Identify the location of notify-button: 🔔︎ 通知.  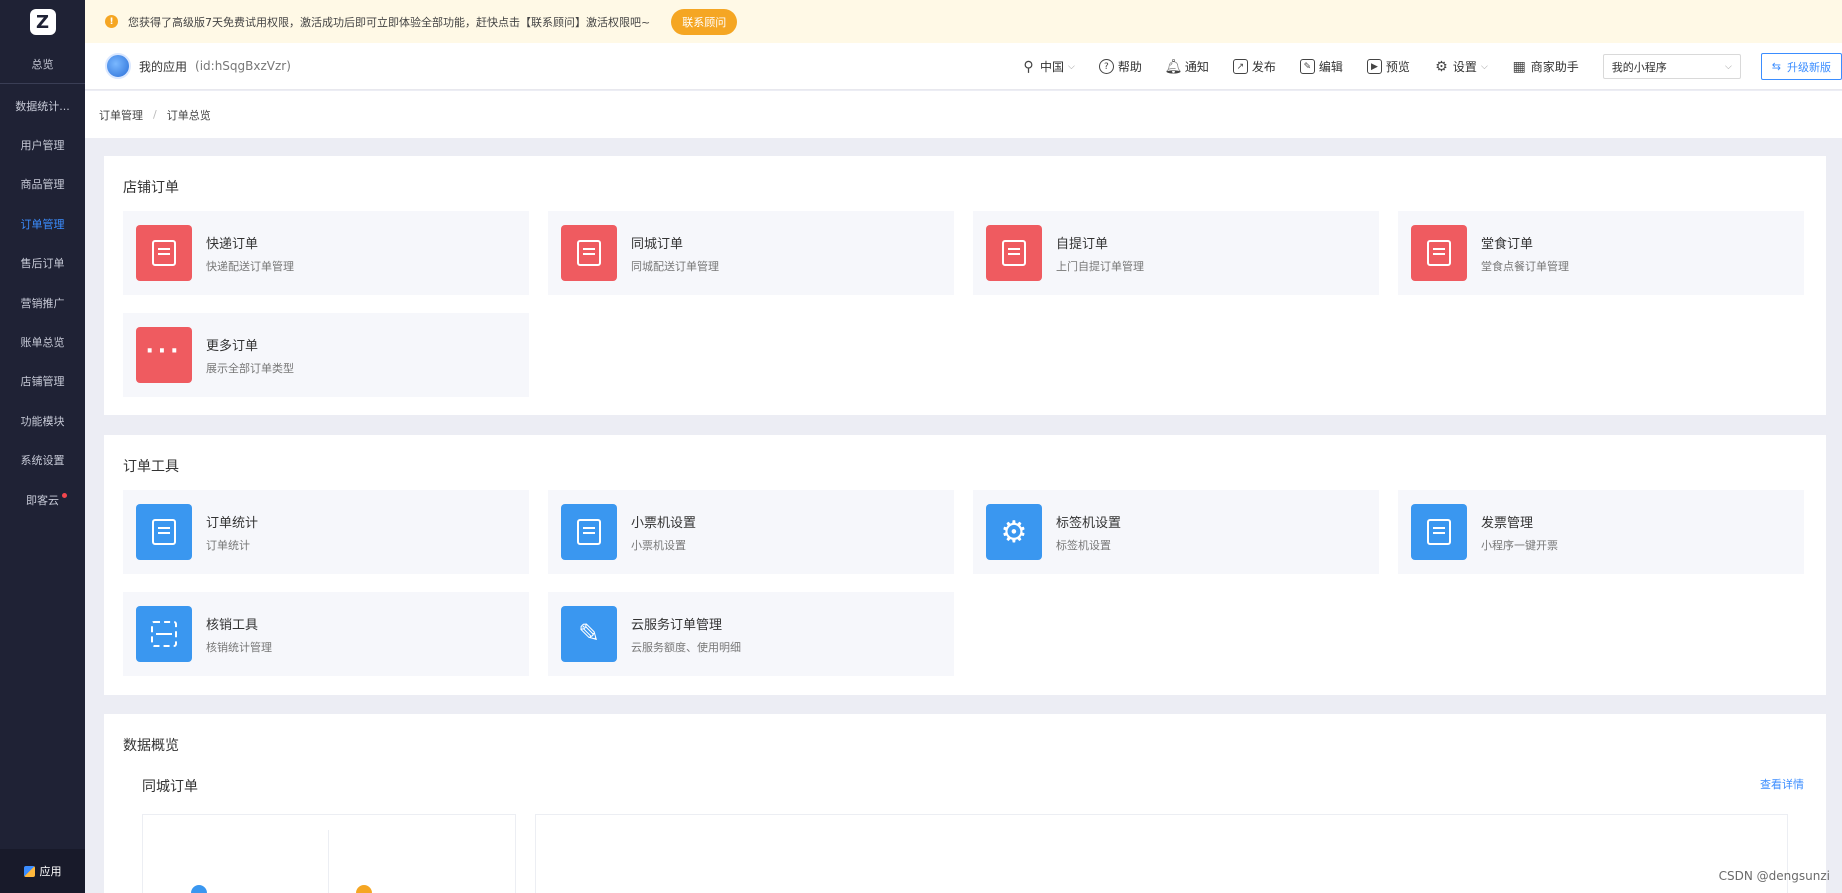
(1186, 66).